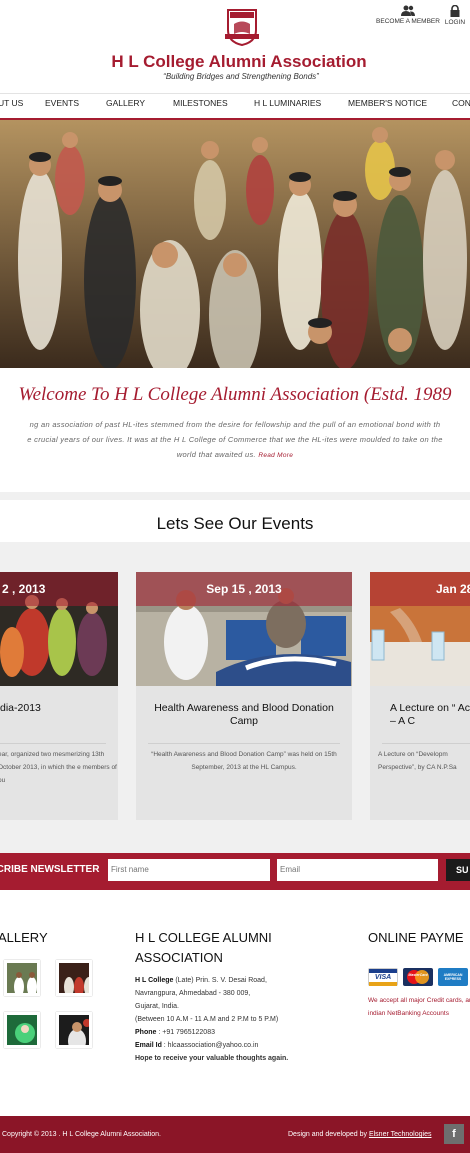 Image resolution: width=470 pixels, height=1153 pixels. Describe the element at coordinates (146, 1032) in the screenshot. I see `phone-label: Phone` at that location.